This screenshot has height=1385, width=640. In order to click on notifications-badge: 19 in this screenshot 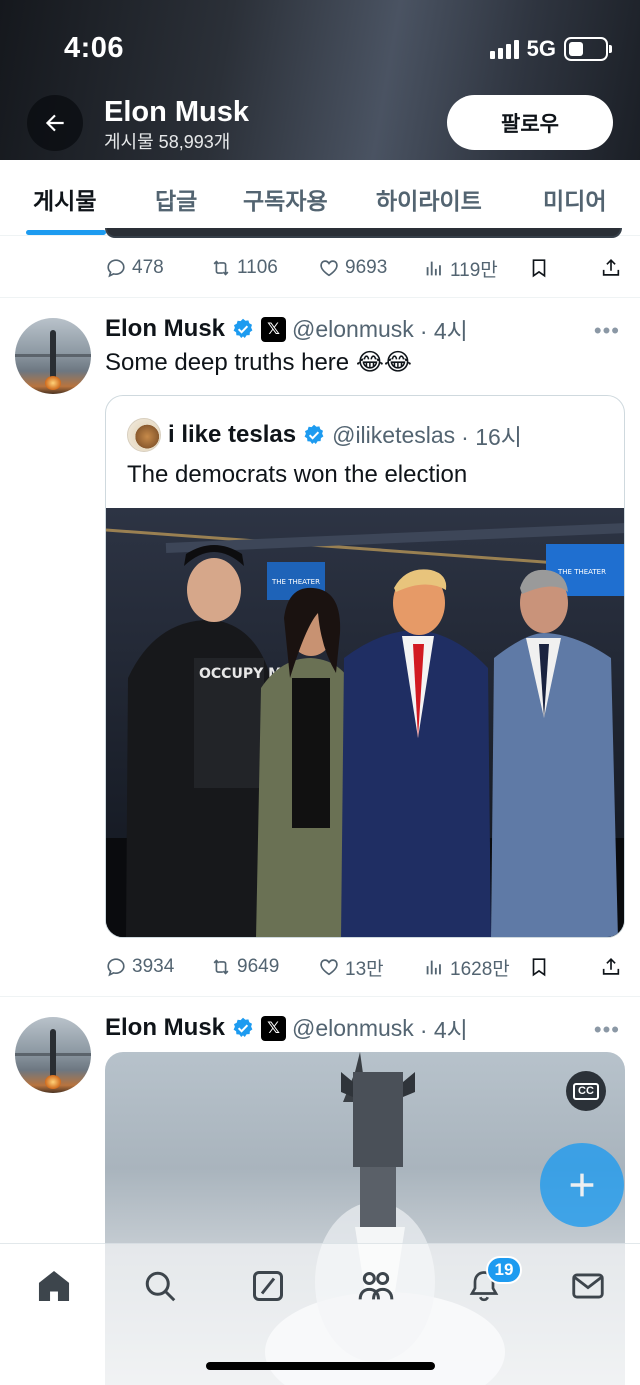, I will do `click(504, 1270)`.